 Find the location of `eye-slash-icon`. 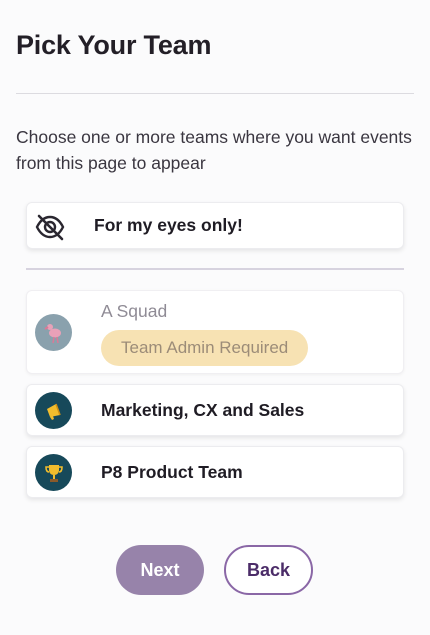

eye-slash-icon is located at coordinates (50, 229).